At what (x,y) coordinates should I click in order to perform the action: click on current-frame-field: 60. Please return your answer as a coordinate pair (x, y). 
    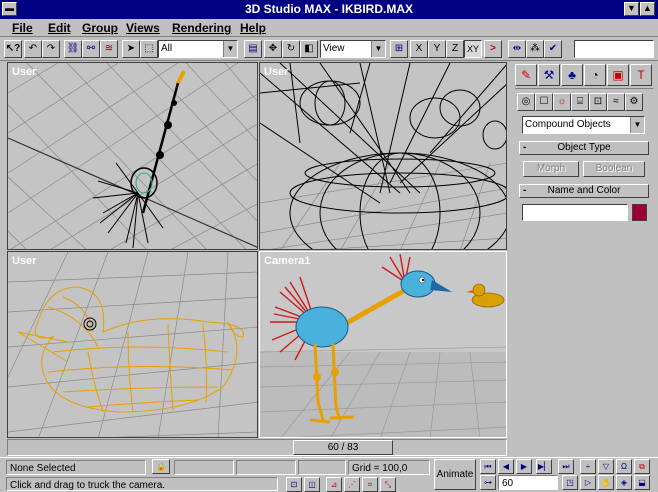
    Looking at the image, I should click on (528, 482).